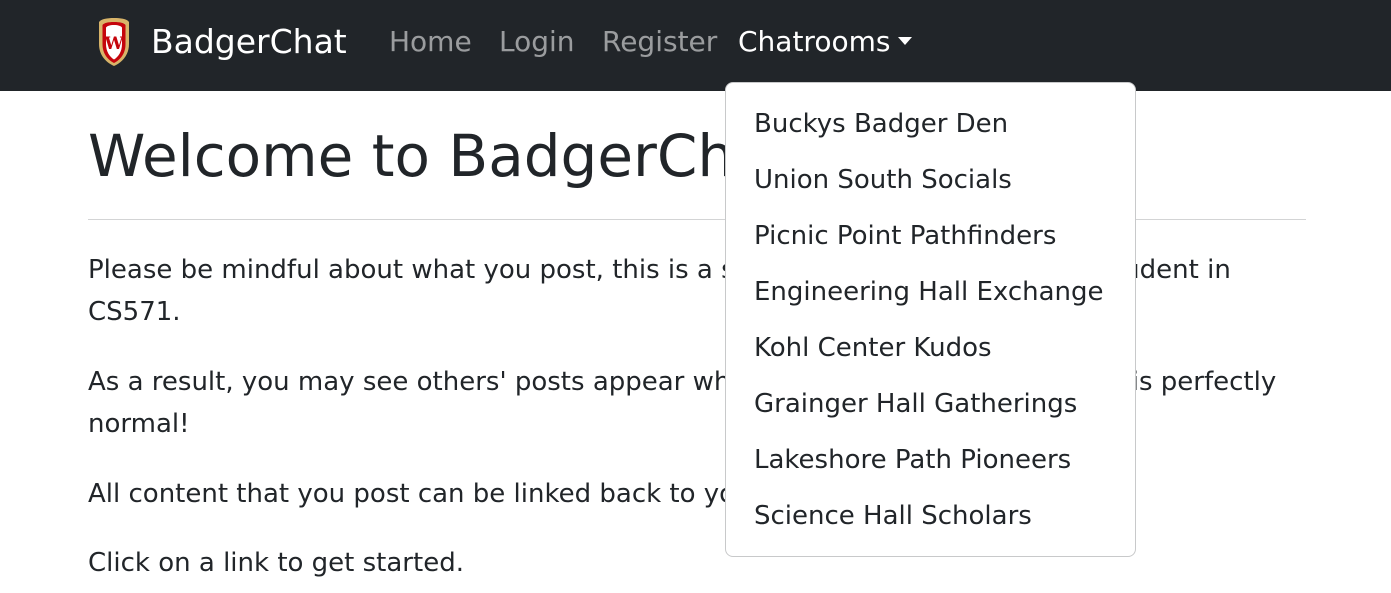  I want to click on caret-down-icon, so click(905, 41).